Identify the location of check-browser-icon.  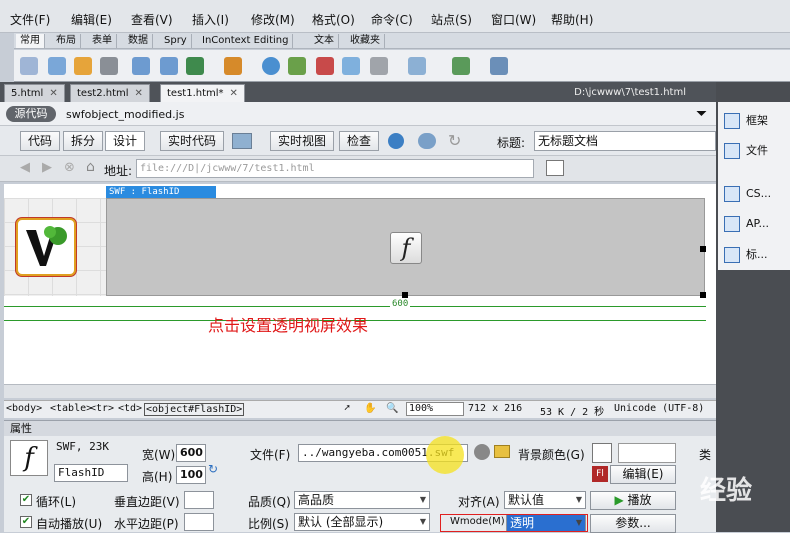
(242, 141).